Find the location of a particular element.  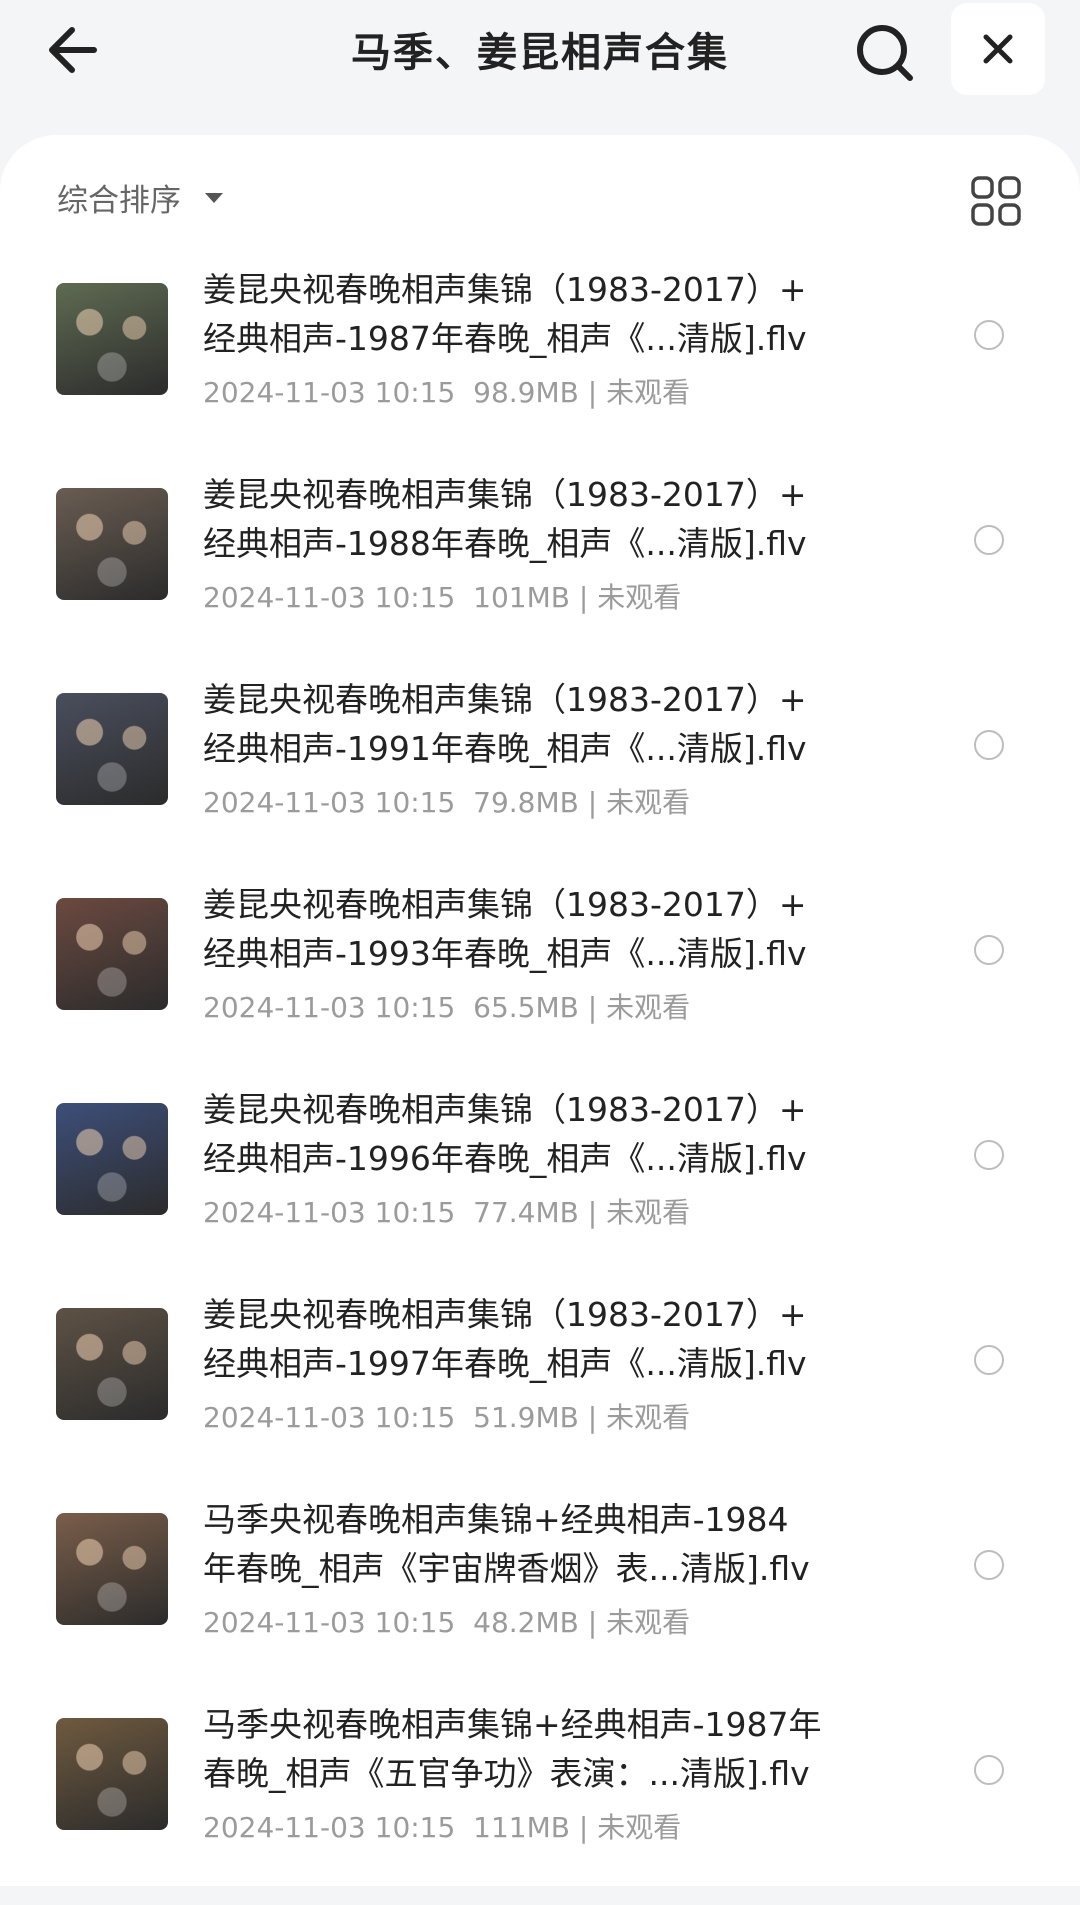

file-title-line2: 经典相声-1991年春晚_相声《...清版].flv is located at coordinates (505, 748).